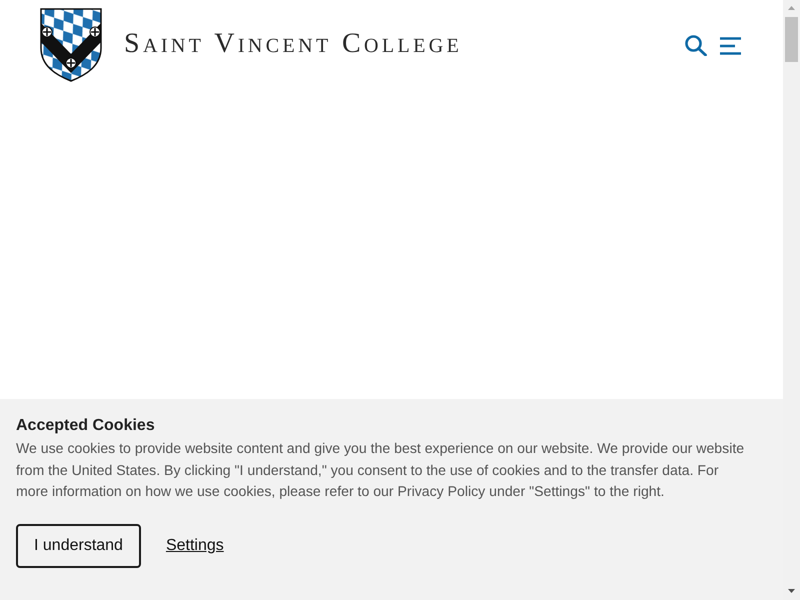  What do you see at coordinates (86, 426) in the screenshot?
I see `banner-title: Accepted Cookies` at bounding box center [86, 426].